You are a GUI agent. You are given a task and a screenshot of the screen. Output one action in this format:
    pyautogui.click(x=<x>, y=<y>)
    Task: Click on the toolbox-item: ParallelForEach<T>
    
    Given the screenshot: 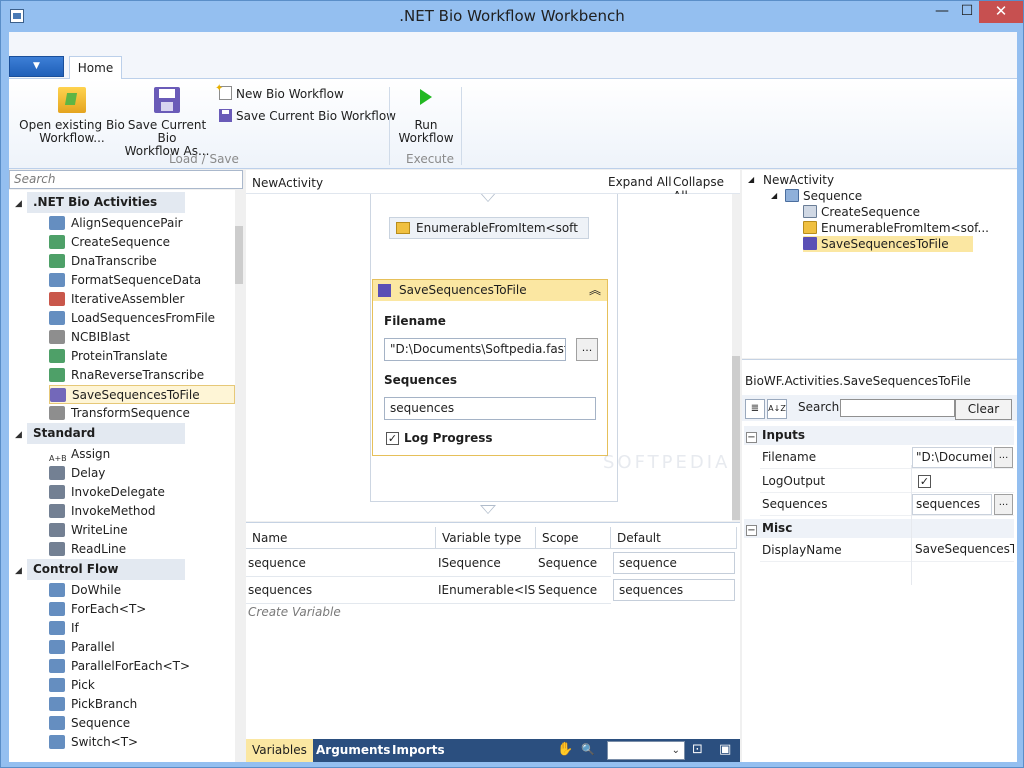 What is the action you would take?
    pyautogui.click(x=141, y=666)
    